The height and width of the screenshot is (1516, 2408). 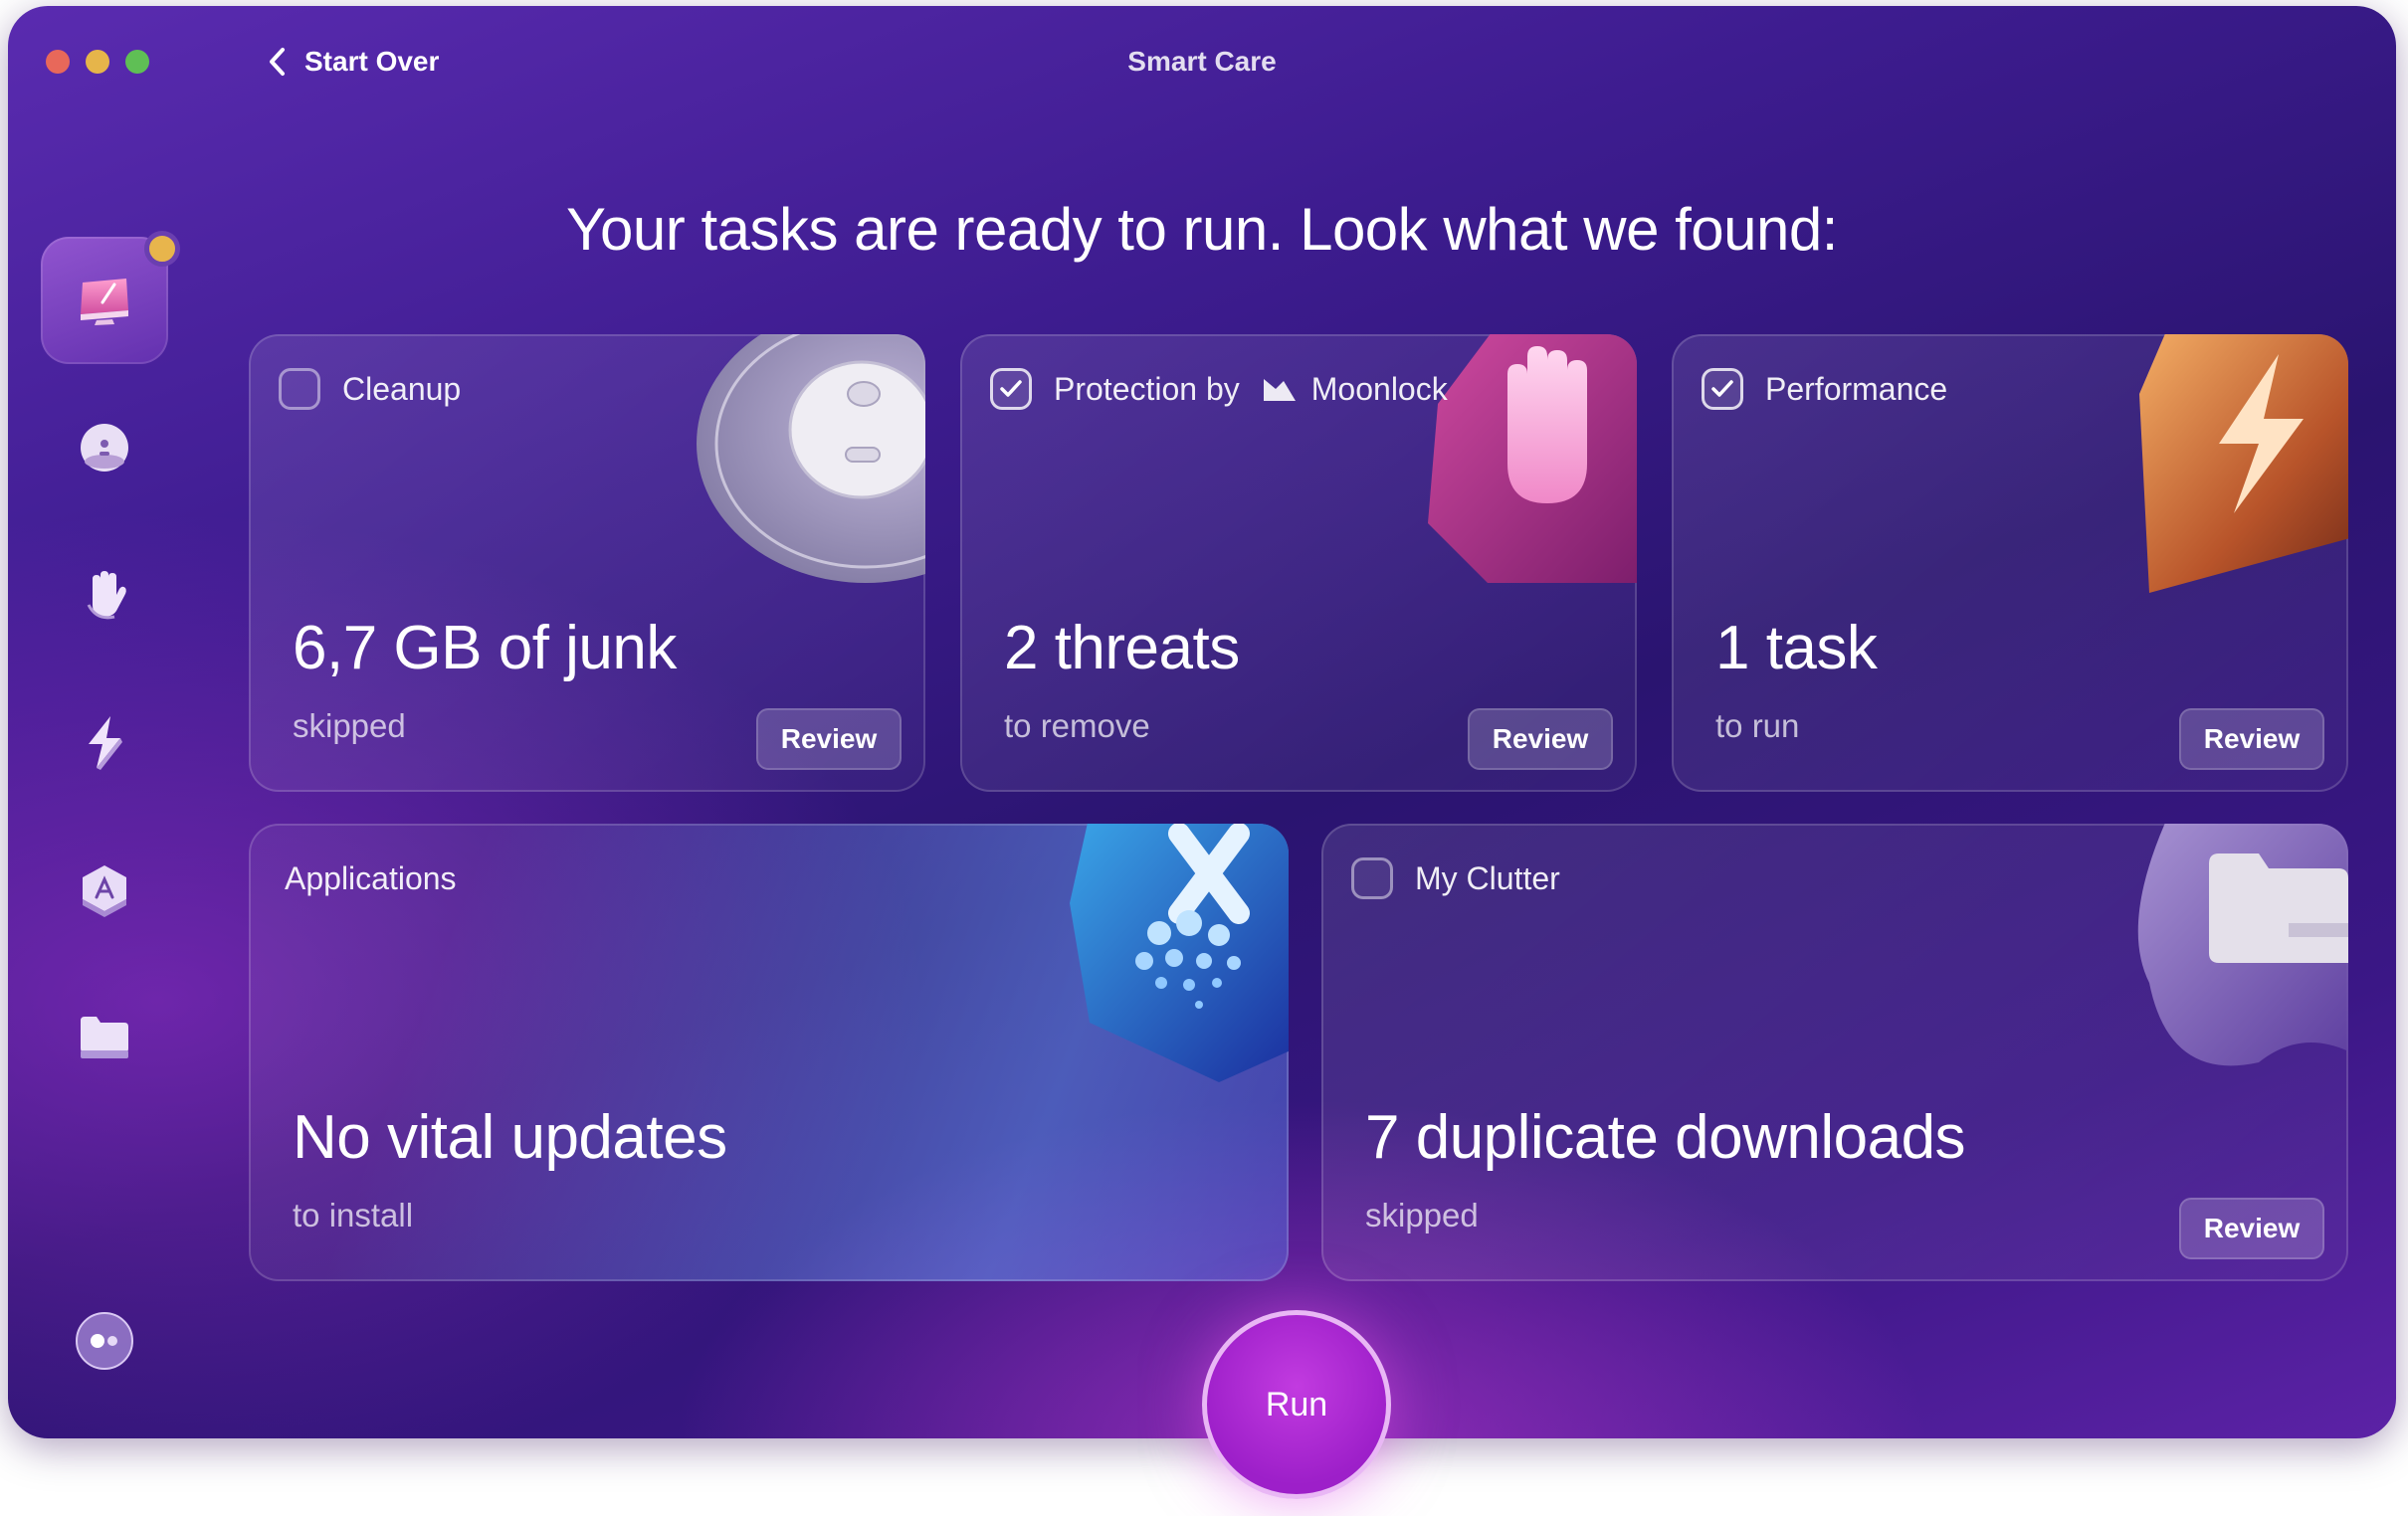 What do you see at coordinates (587, 563) in the screenshot?
I see `cleanup-card: Cleanup 6,7 GB of junk skipped Review` at bounding box center [587, 563].